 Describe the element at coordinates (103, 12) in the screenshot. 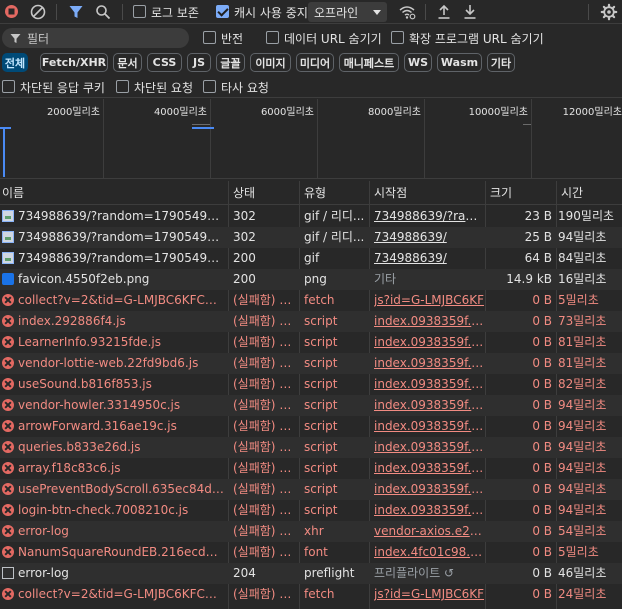

I see `search-icon` at that location.